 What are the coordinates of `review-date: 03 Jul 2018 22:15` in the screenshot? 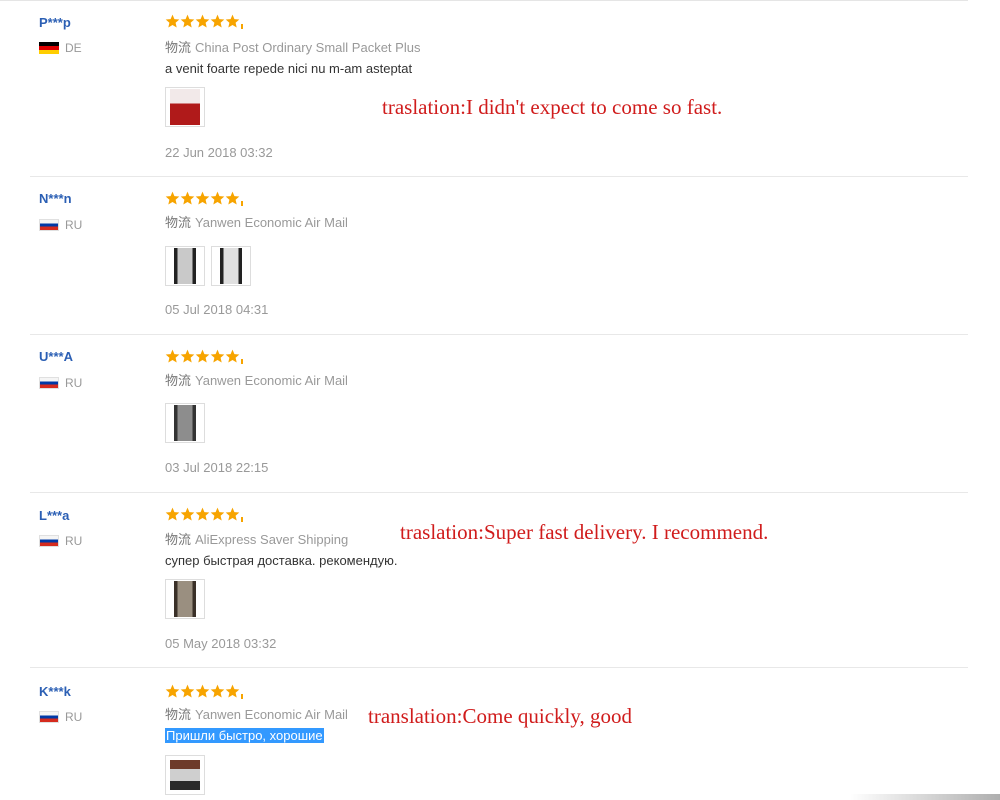 It's located at (217, 467).